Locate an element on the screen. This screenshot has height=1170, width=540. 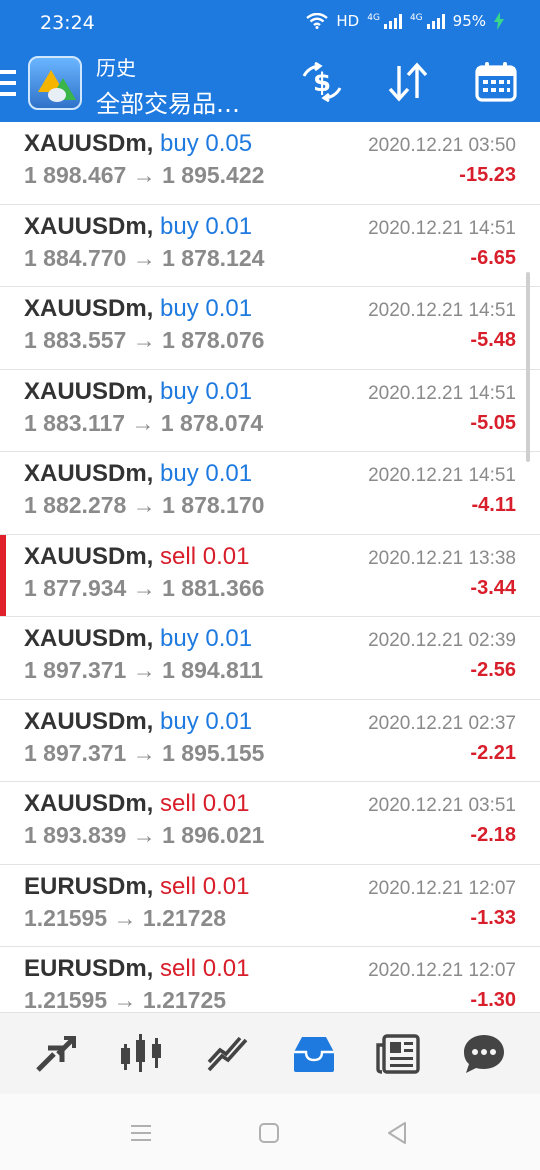
network-label-1: 4G is located at coordinates (373, 18).